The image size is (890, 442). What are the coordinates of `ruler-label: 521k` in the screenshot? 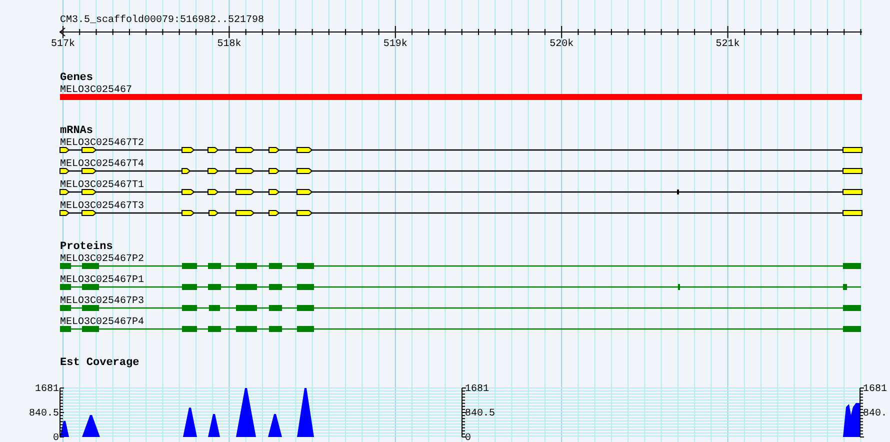 It's located at (728, 44).